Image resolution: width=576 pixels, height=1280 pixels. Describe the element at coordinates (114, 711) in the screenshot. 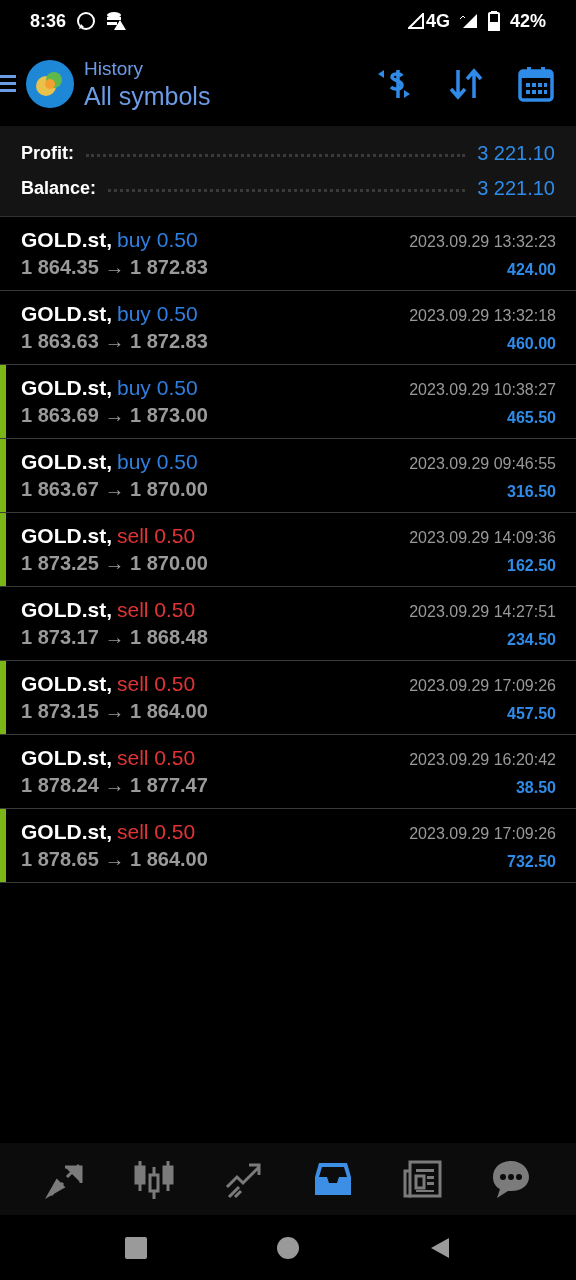

I see `deal-prices: 1 873.15 → 1 864.00` at that location.